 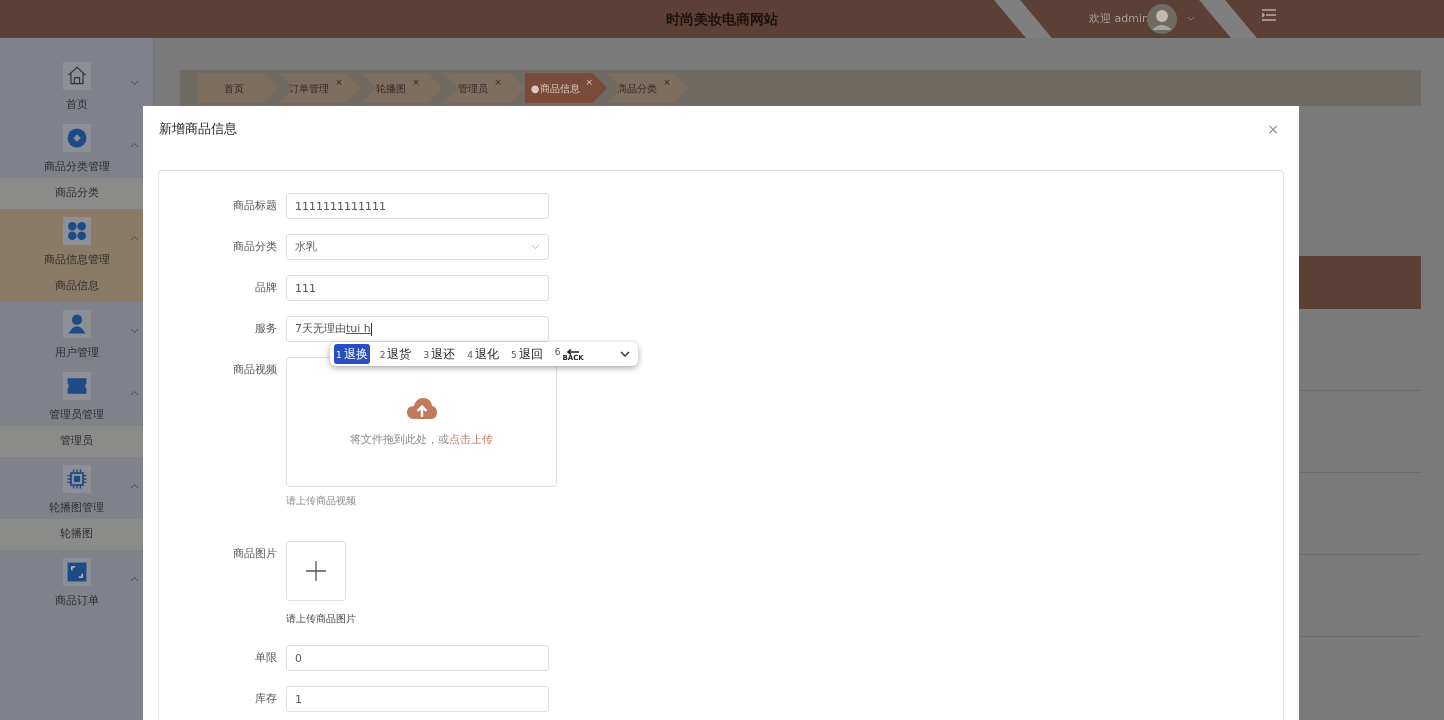 I want to click on field-label: 单限, so click(x=266, y=658).